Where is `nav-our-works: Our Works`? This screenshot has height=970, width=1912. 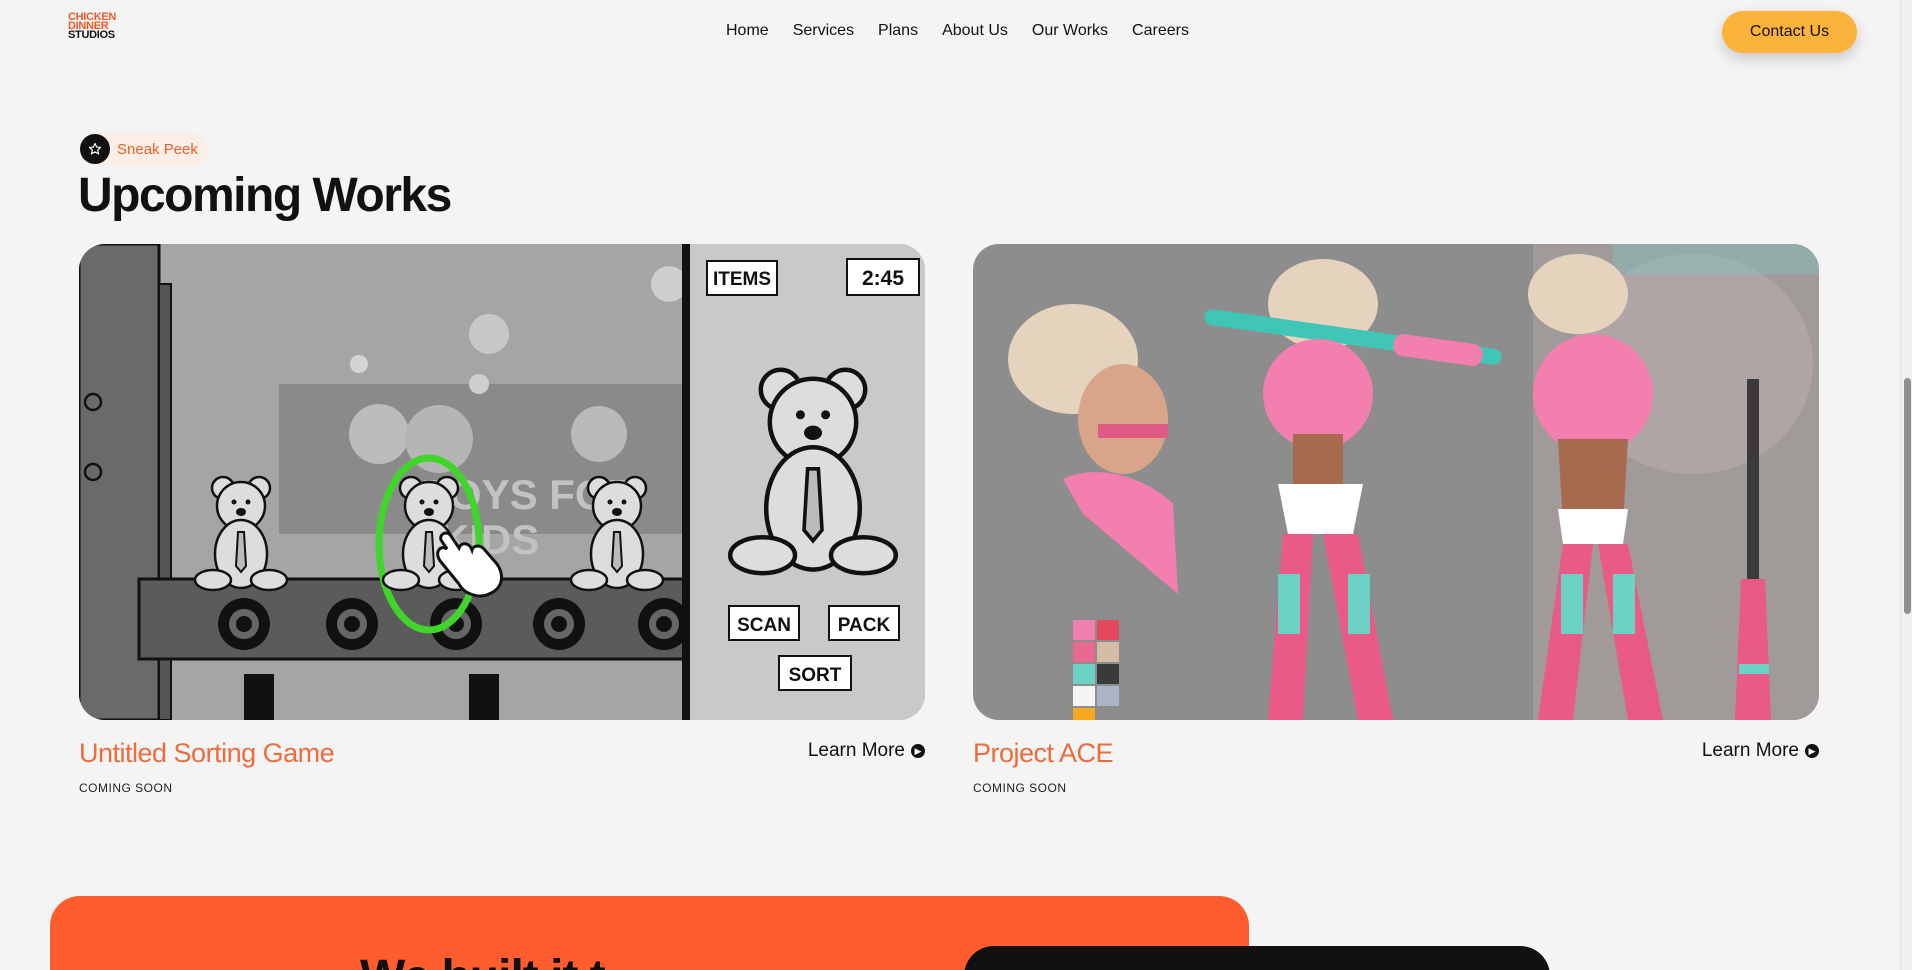
nav-our-works: Our Works is located at coordinates (1070, 31).